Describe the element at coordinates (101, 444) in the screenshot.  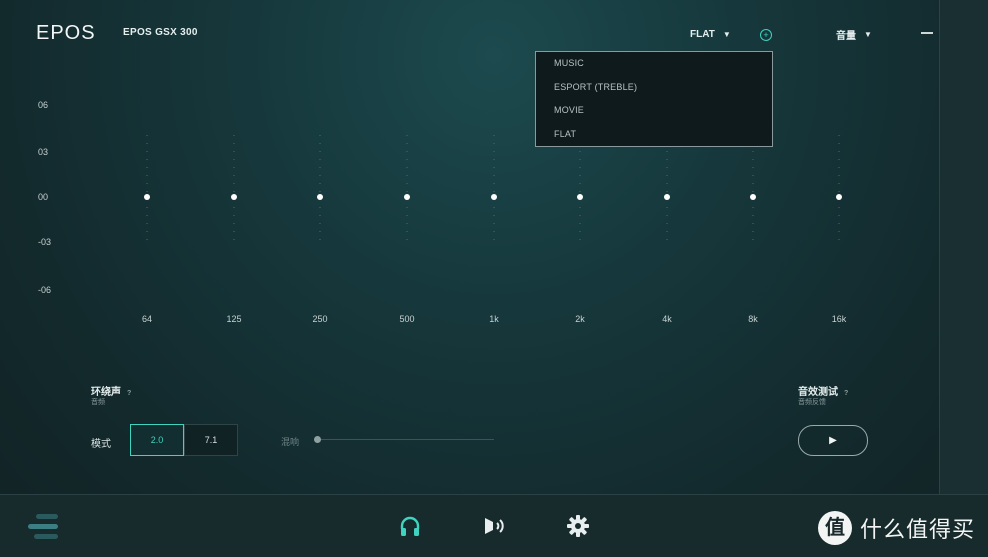
I see `mode-label: 模式` at that location.